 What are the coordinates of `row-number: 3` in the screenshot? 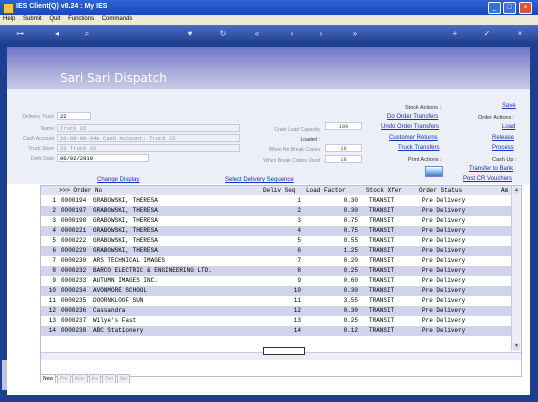 It's located at (54, 220).